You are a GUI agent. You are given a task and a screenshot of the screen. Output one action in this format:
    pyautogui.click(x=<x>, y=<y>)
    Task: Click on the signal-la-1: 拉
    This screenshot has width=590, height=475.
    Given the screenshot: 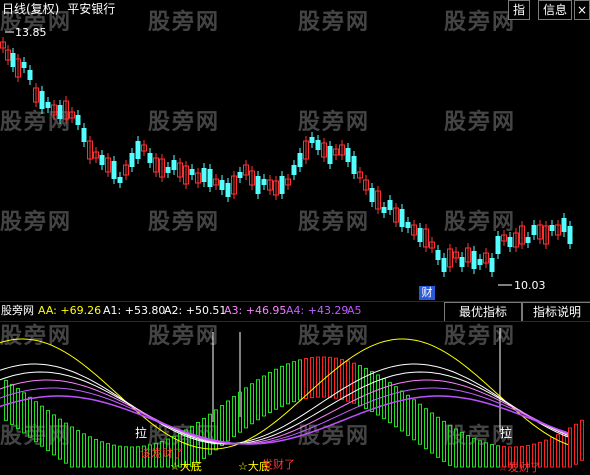 What is the action you would take?
    pyautogui.click(x=141, y=433)
    